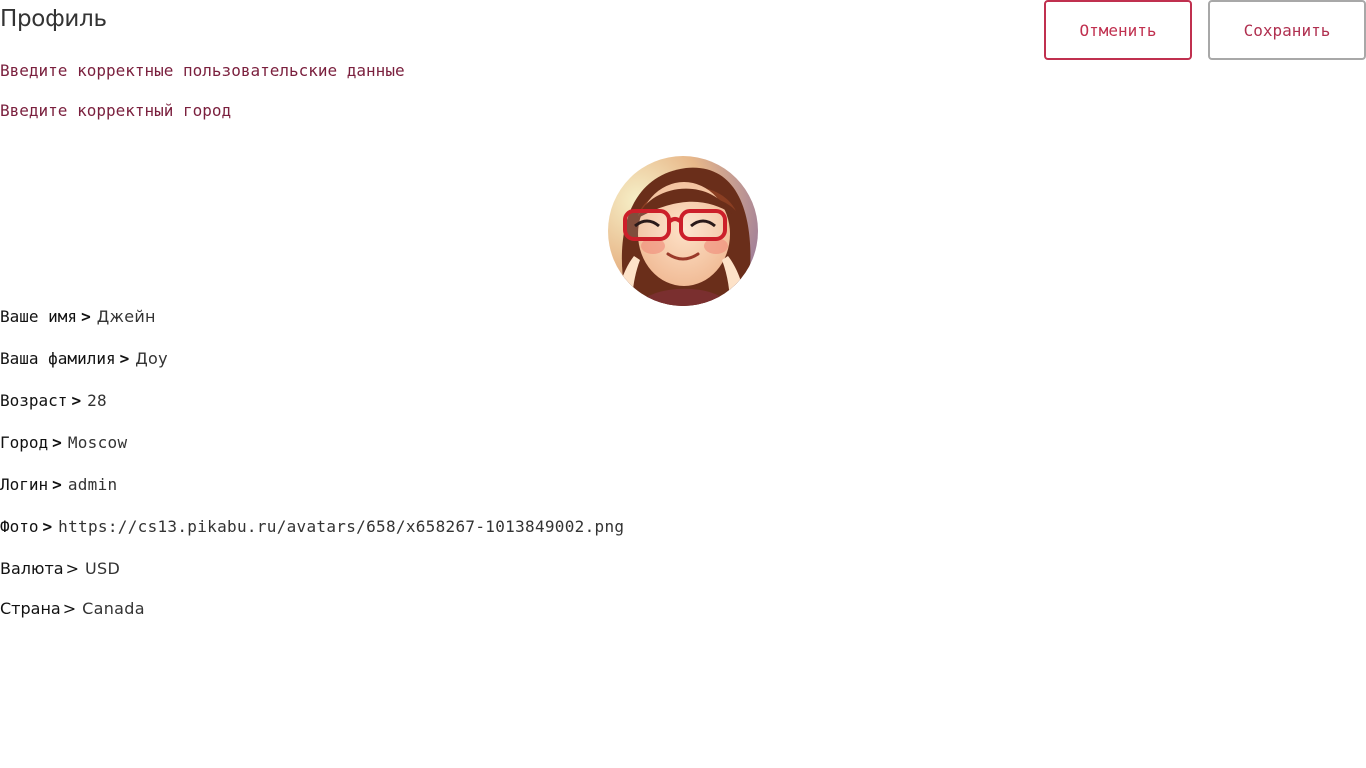  I want to click on field-currency-arrow: >, so click(72, 568).